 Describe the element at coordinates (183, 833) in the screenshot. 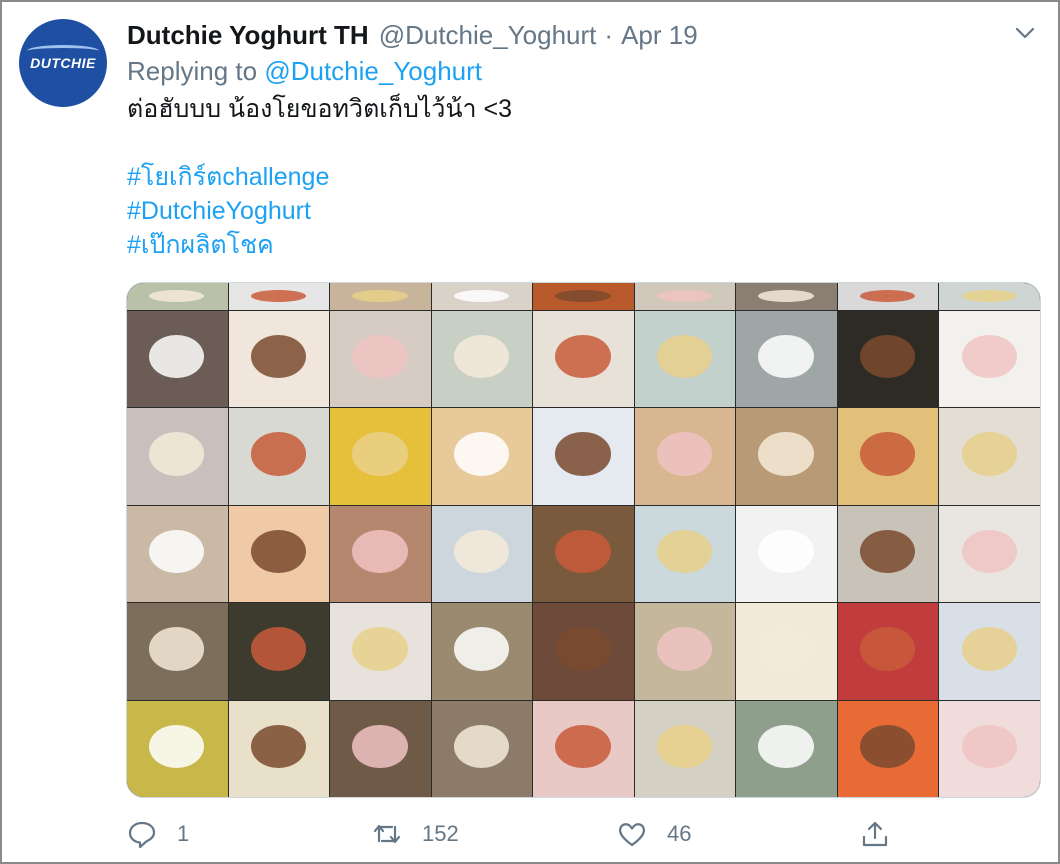

I see `reply-count: 1` at that location.